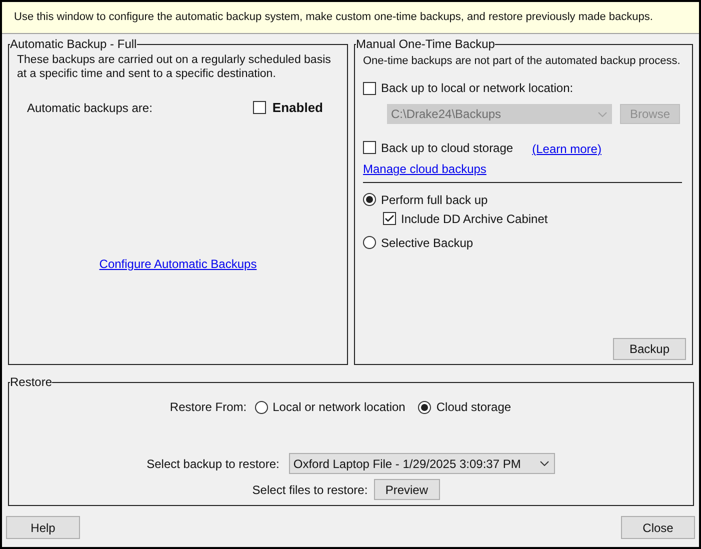 Image resolution: width=701 pixels, height=549 pixels. Describe the element at coordinates (310, 490) in the screenshot. I see `field-label: Select files to restore:` at that location.